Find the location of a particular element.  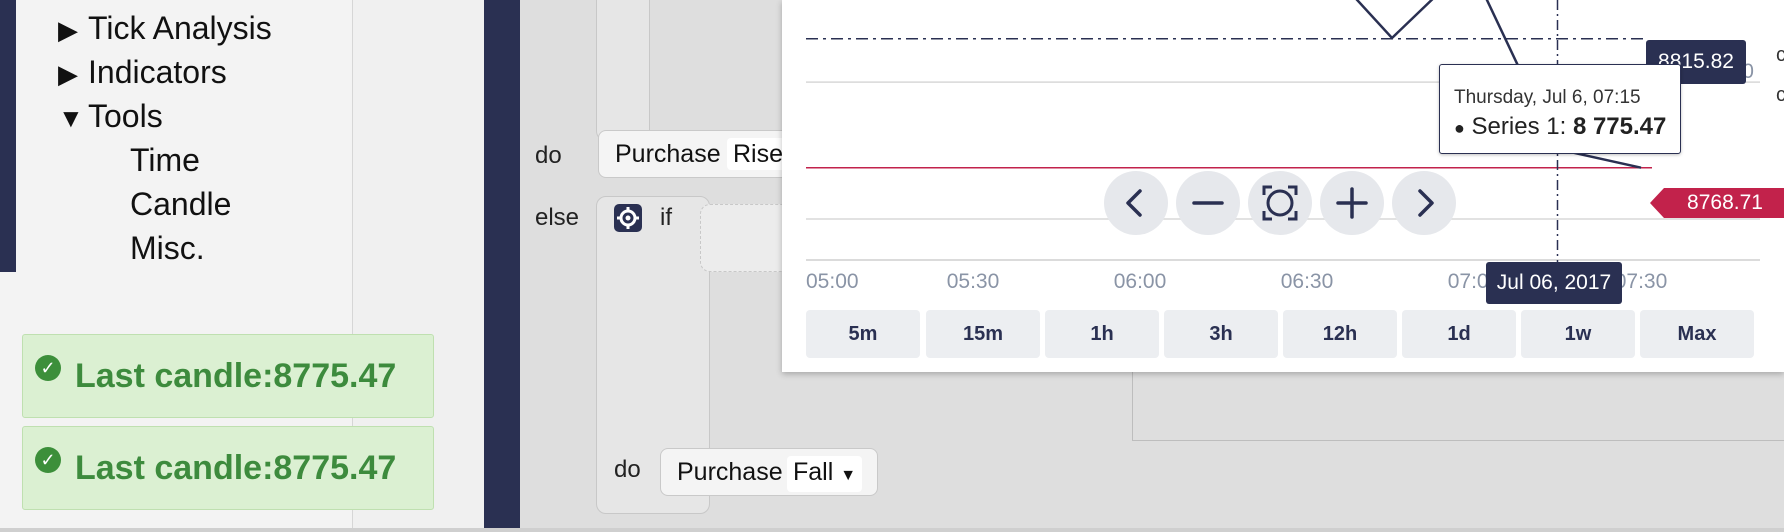

workspace-toolbar-strip is located at coordinates (502, 266).